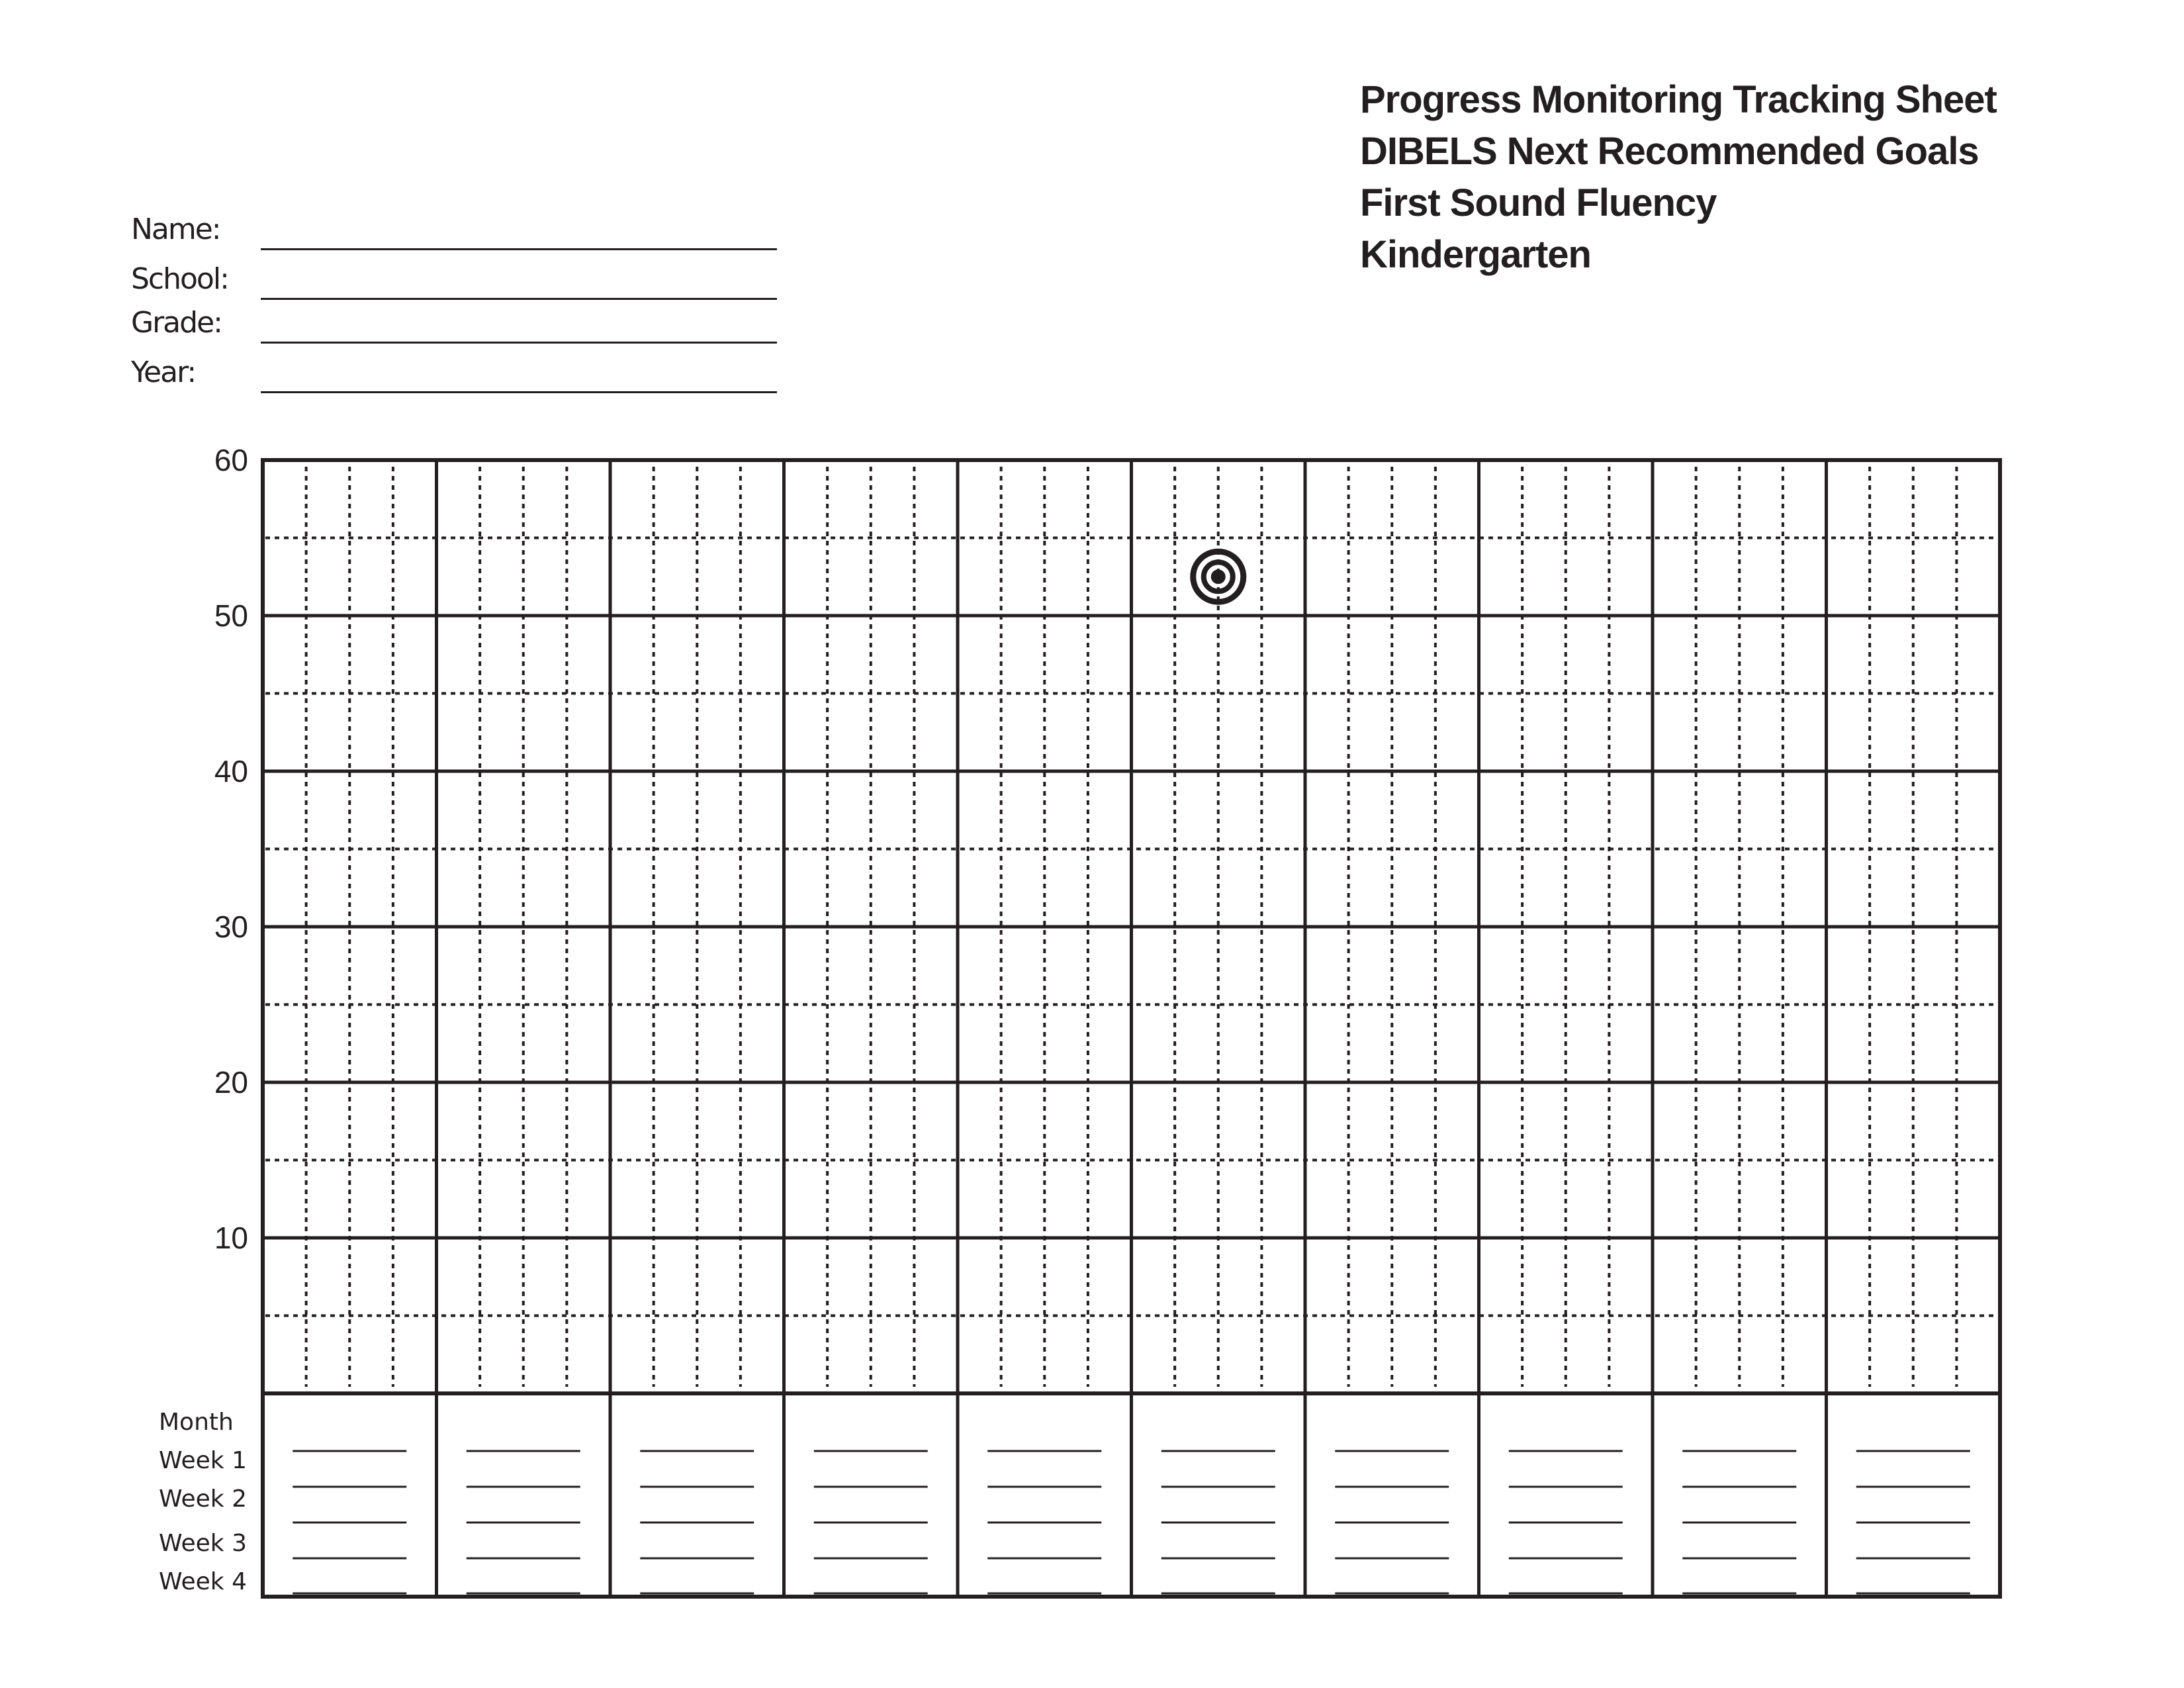  I want to click on y-tick-label: 10, so click(231, 1238).